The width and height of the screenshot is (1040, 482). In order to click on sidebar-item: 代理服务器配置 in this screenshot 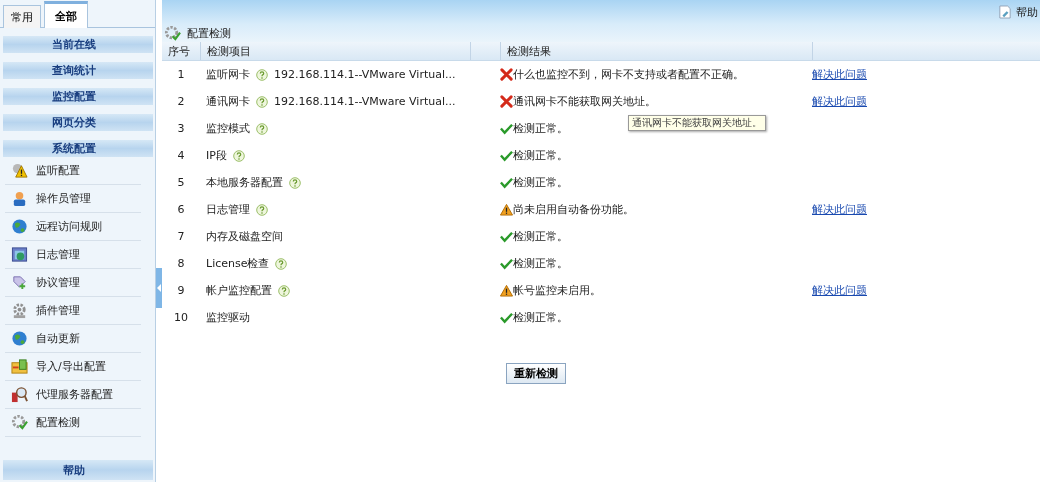, I will do `click(73, 395)`.